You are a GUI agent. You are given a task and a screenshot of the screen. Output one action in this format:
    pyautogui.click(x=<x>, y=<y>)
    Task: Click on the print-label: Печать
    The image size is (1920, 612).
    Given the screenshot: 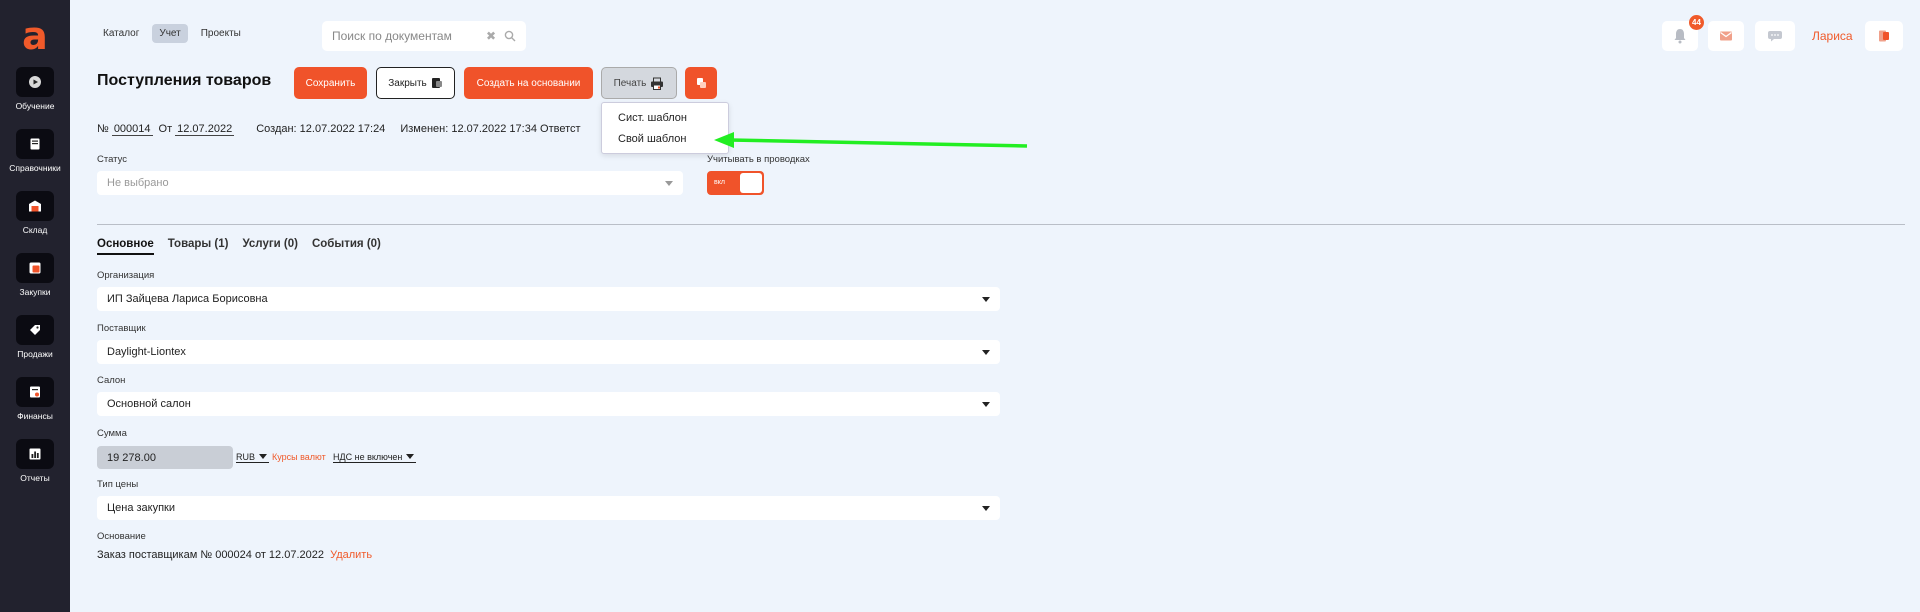 What is the action you would take?
    pyautogui.click(x=630, y=83)
    